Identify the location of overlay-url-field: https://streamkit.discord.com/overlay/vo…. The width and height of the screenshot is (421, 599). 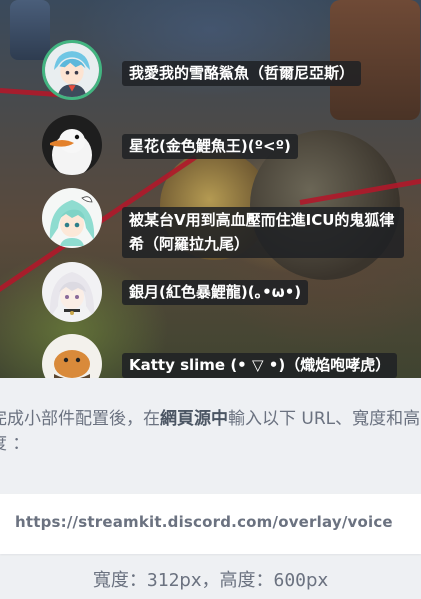
(210, 524).